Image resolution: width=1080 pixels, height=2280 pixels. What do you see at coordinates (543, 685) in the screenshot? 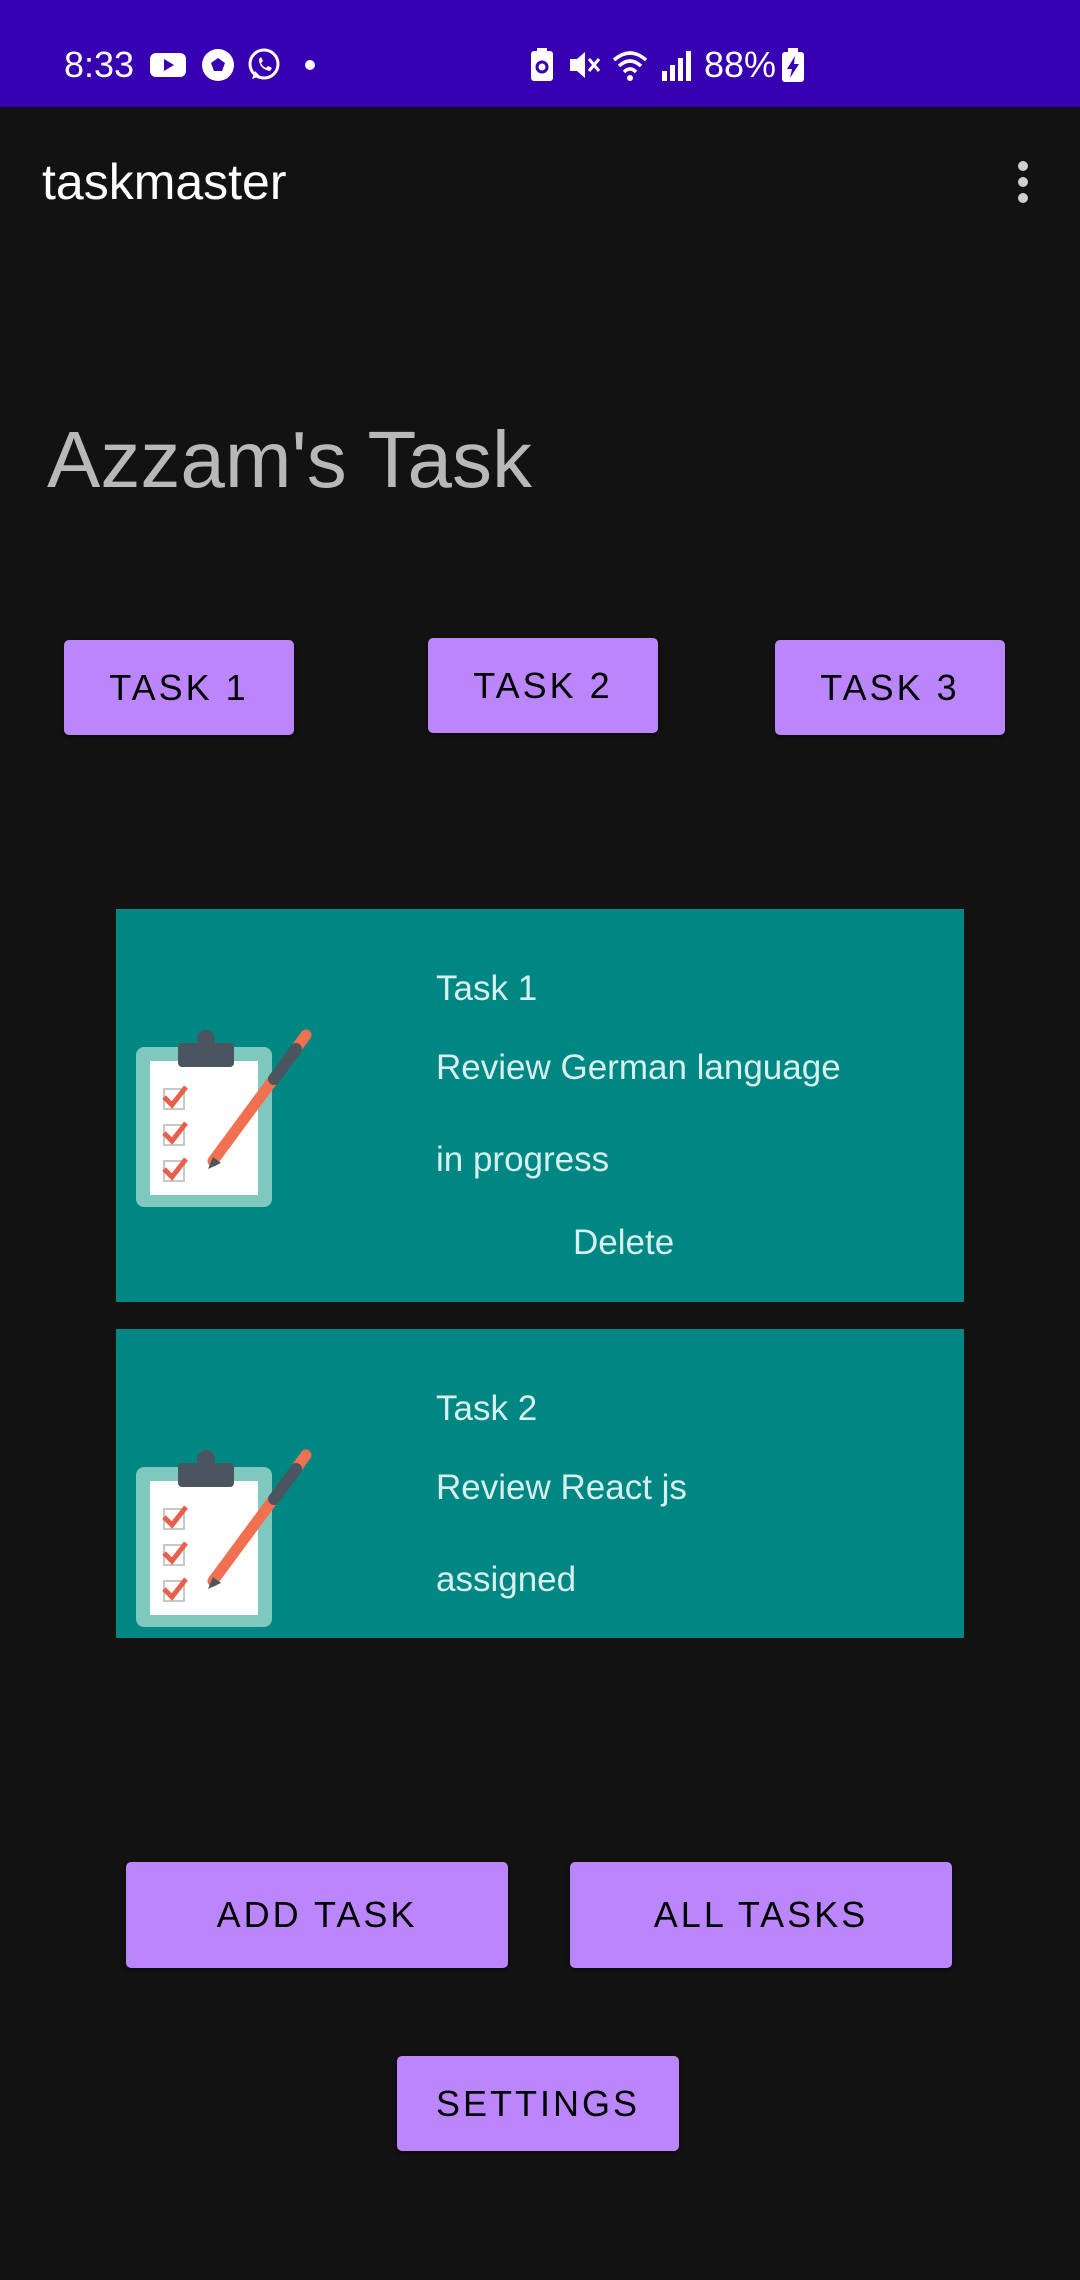
I see `task-2-button: TASK 2` at bounding box center [543, 685].